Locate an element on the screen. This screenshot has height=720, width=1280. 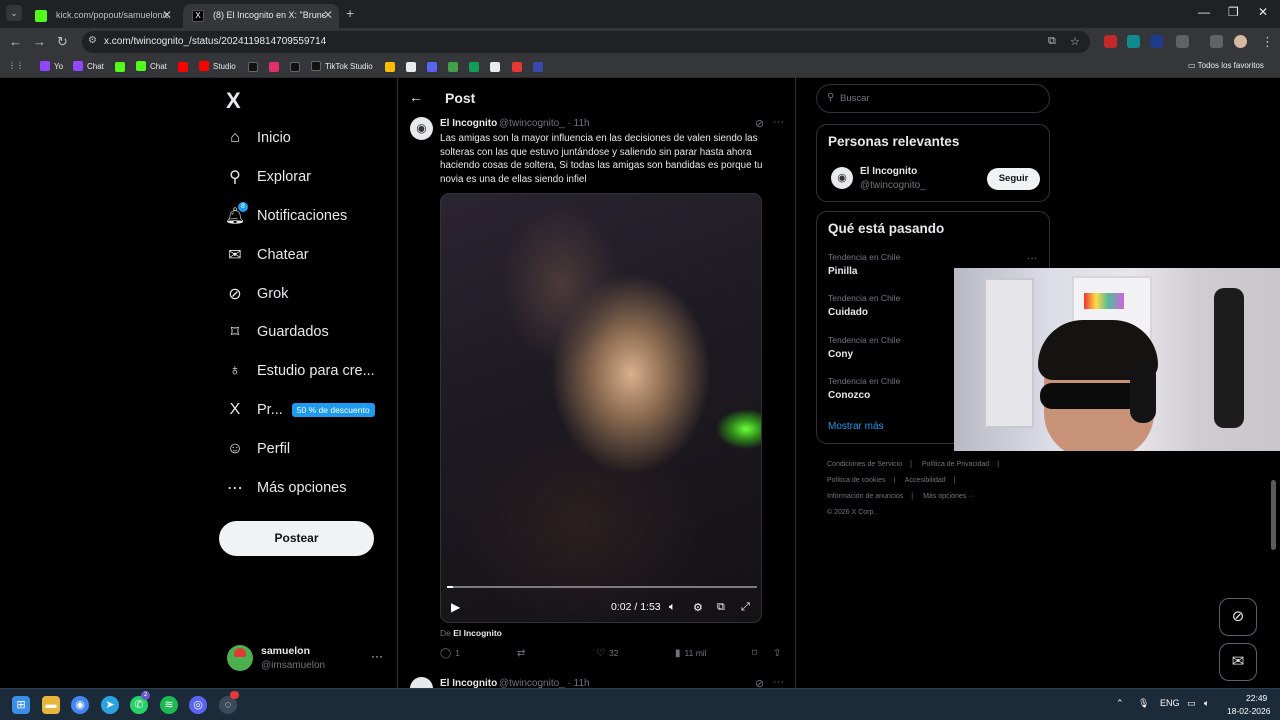
views-button: ▮ 11 mil is located at coordinates (691, 653).